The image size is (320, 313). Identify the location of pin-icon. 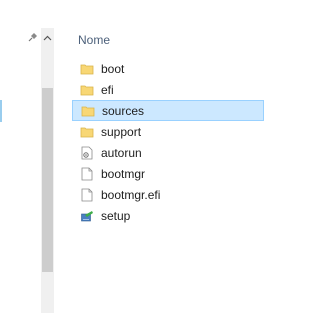
(33, 37).